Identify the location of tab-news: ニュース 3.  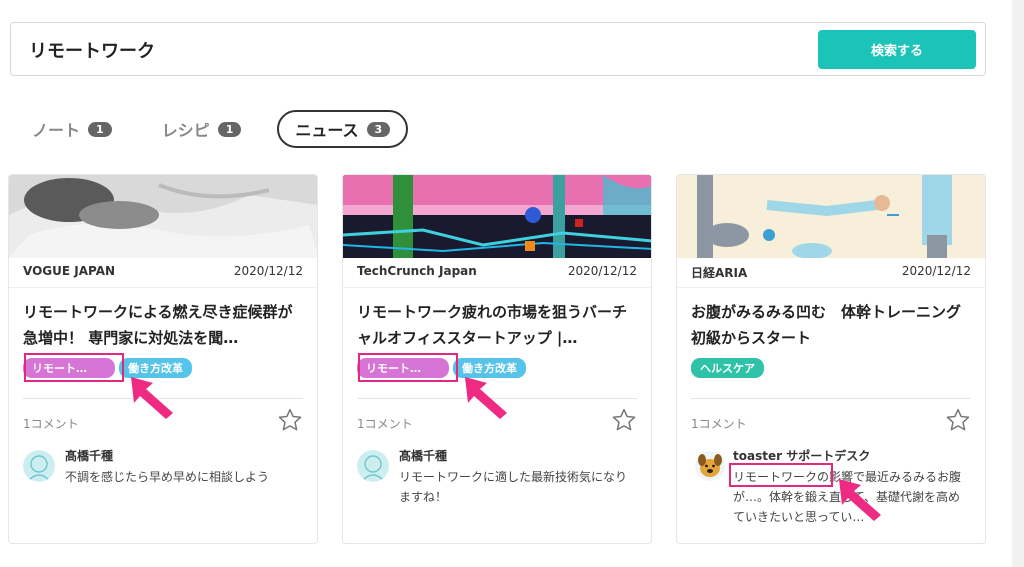
(343, 129).